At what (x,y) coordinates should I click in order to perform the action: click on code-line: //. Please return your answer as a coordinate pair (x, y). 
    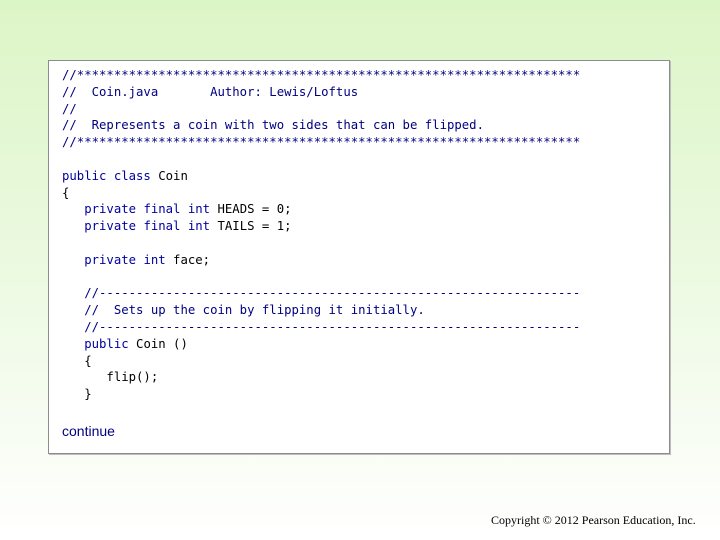
    Looking at the image, I should click on (321, 109).